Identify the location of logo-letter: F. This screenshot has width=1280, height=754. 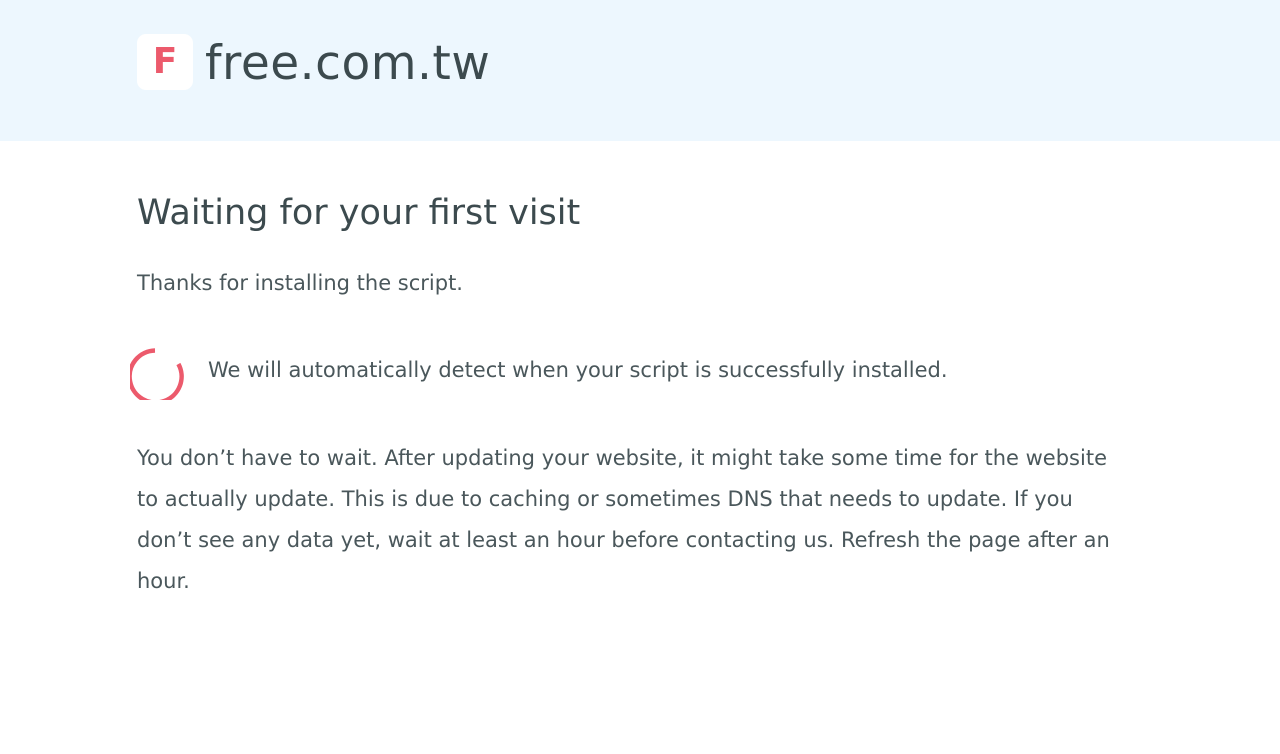
(165, 61).